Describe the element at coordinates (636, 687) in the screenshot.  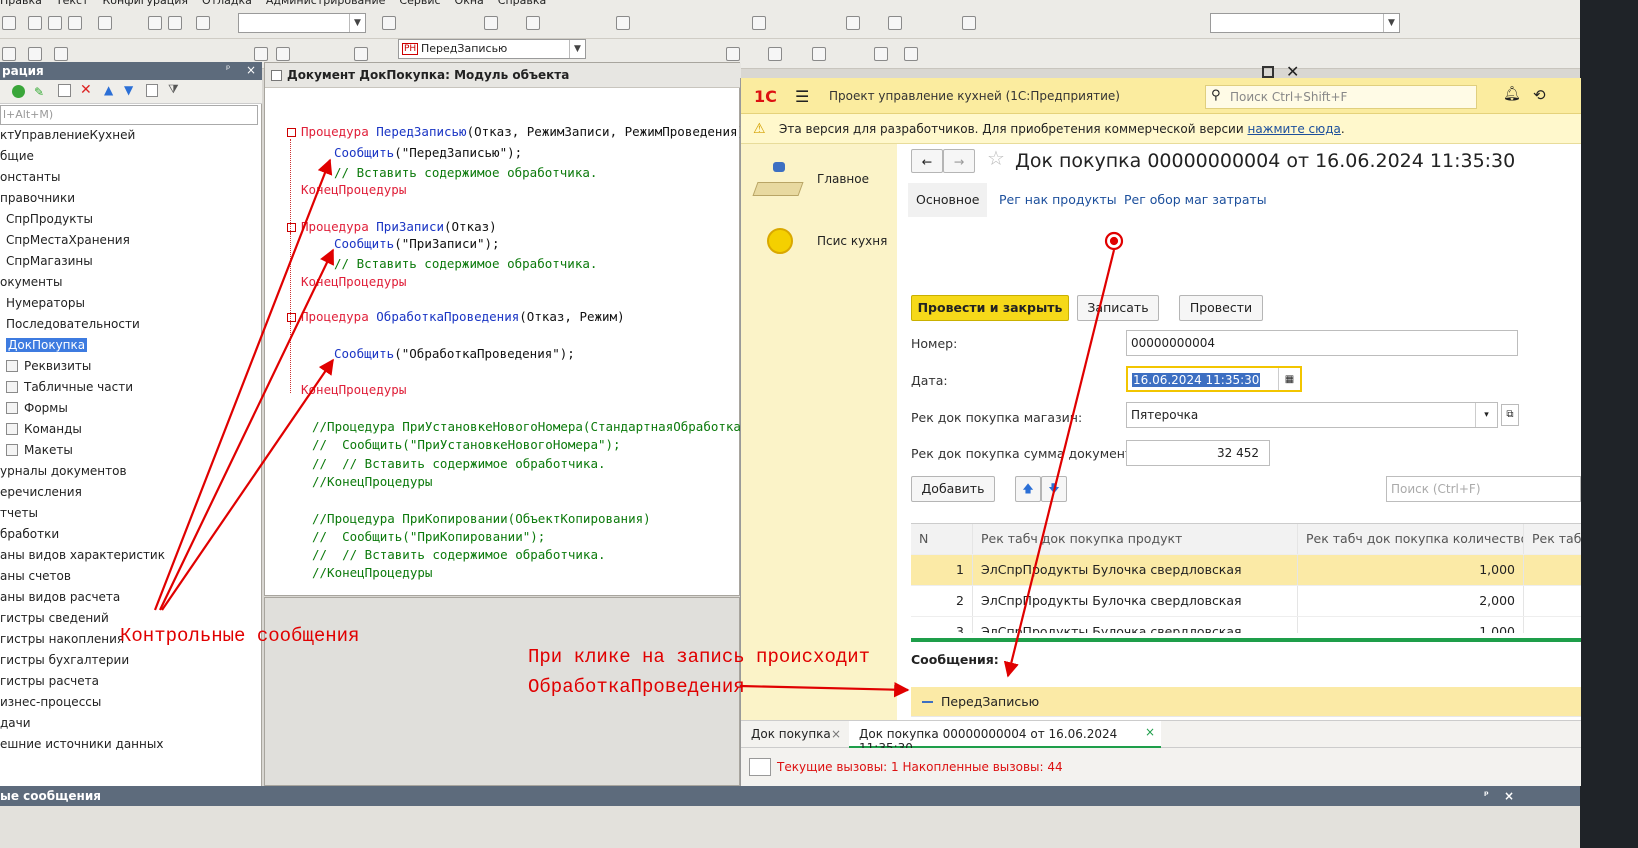
I see `annotation-click-line2: ОбработкаПроведения` at that location.